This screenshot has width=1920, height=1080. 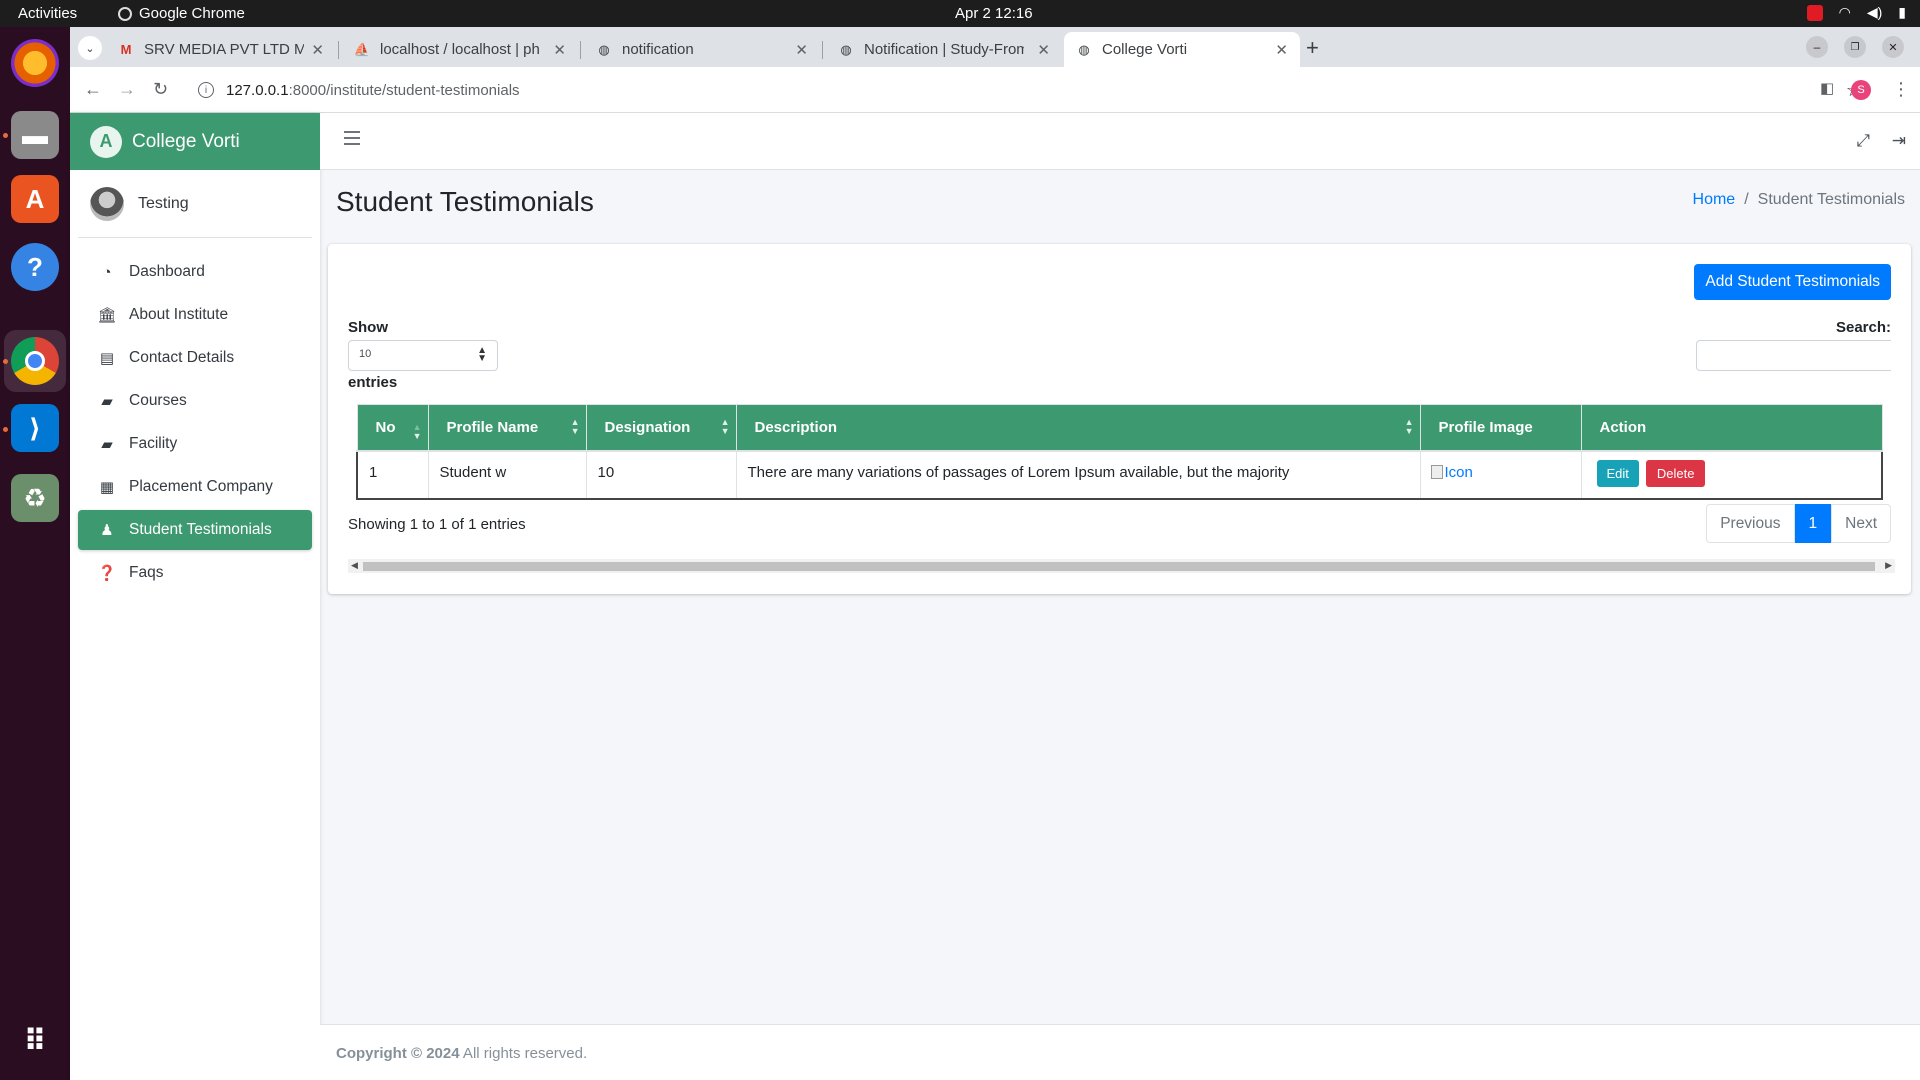 I want to click on sidebar-item-courses: ▰ Courses, so click(x=195, y=401).